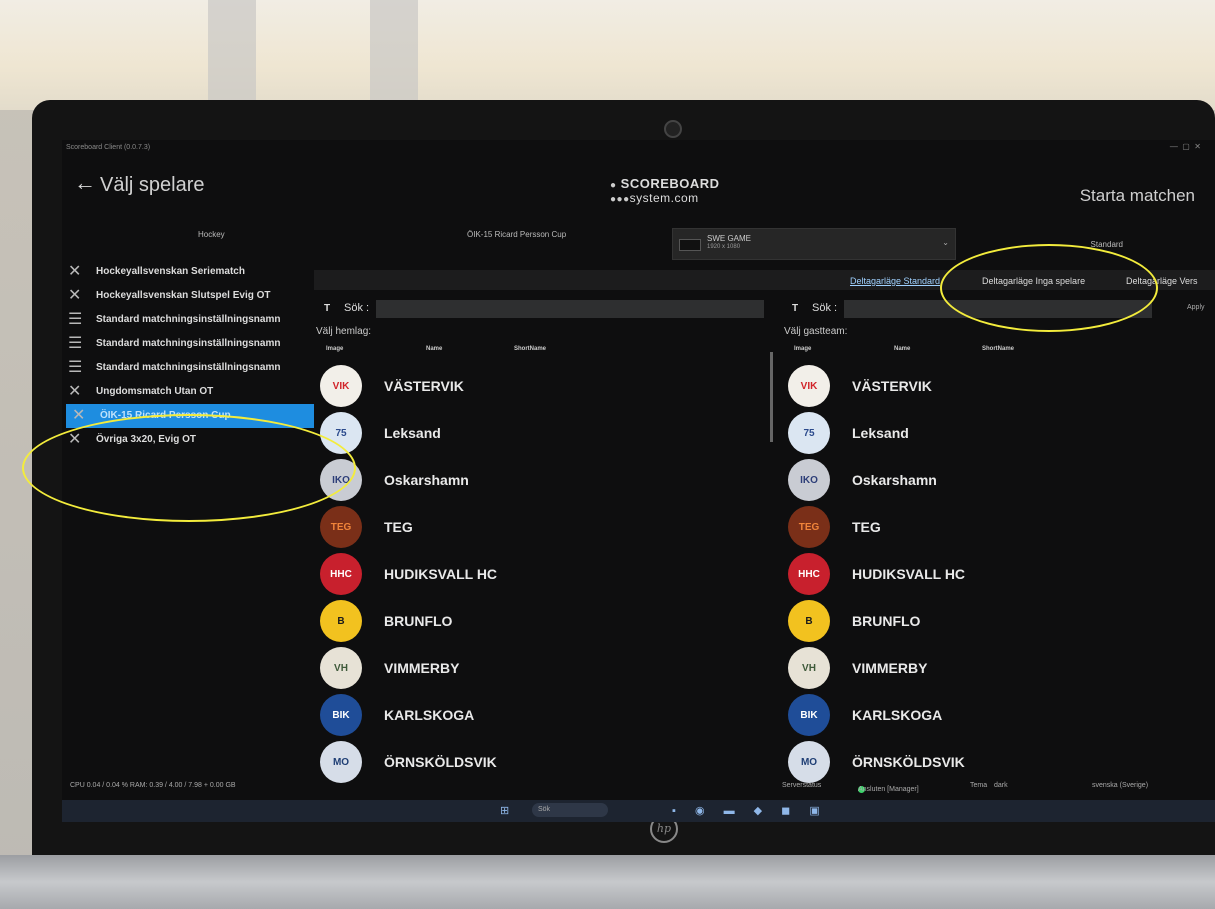 The width and height of the screenshot is (1215, 909). What do you see at coordinates (188, 272) in the screenshot?
I see `sidebar-item: ✕ Hockeyallsvenskan Seriematch` at bounding box center [188, 272].